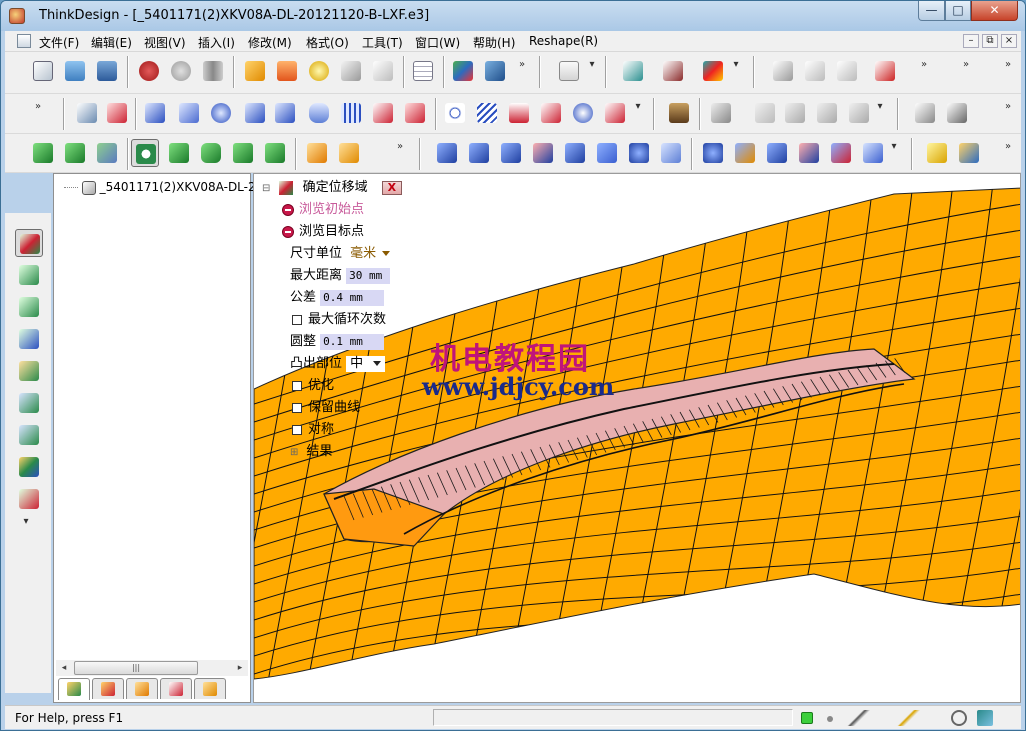  I want to click on bulge-select: 中, so click(366, 363).